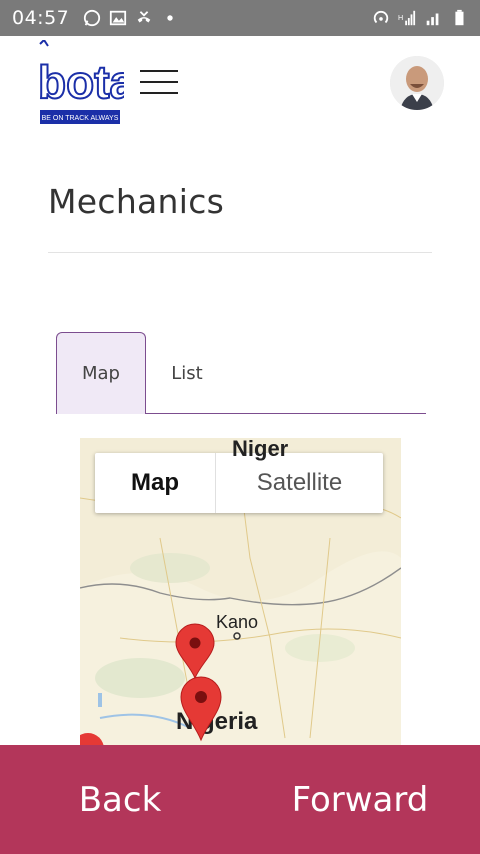 This screenshot has width=480, height=854. What do you see at coordinates (400, 17) in the screenshot?
I see `network-type-label: H` at bounding box center [400, 17].